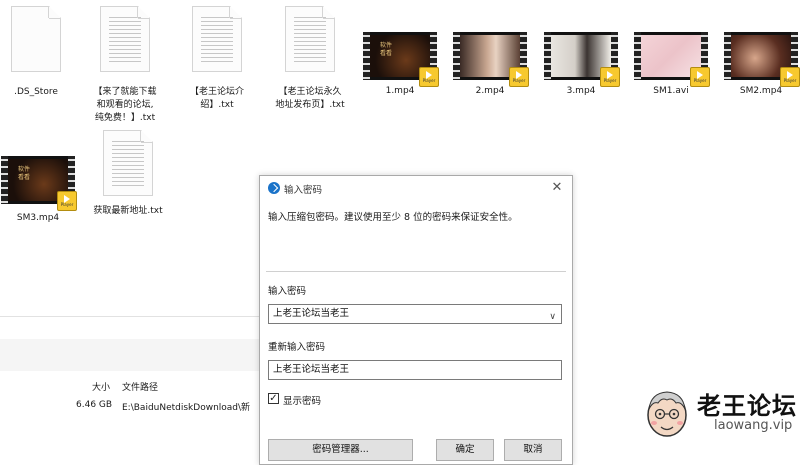 The height and width of the screenshot is (465, 800). I want to click on chevron-down-icon: ∨, so click(552, 317).